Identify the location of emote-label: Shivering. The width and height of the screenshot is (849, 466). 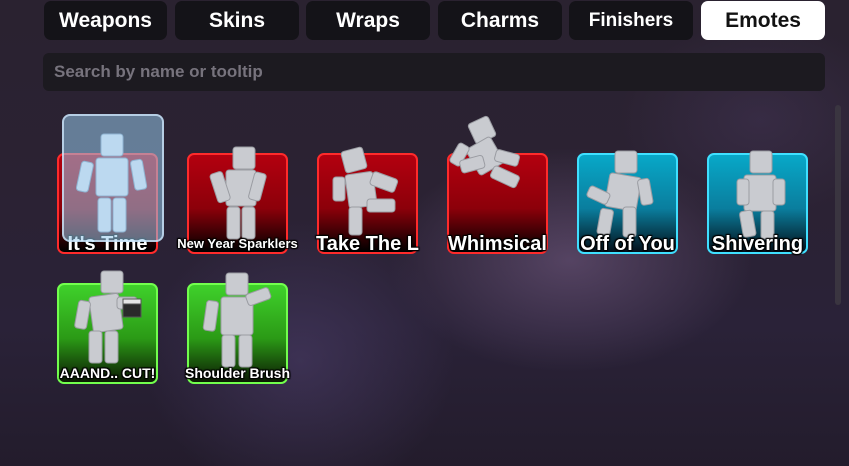
(757, 244).